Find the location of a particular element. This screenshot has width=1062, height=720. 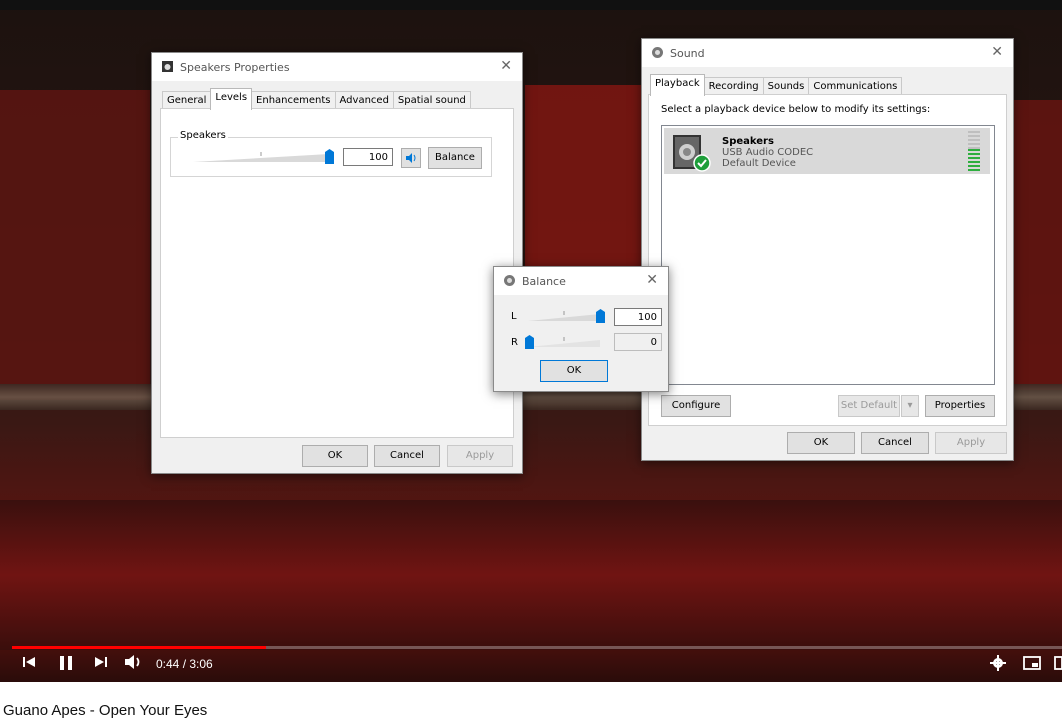

chevron-down-icon: ▾ is located at coordinates (910, 405).